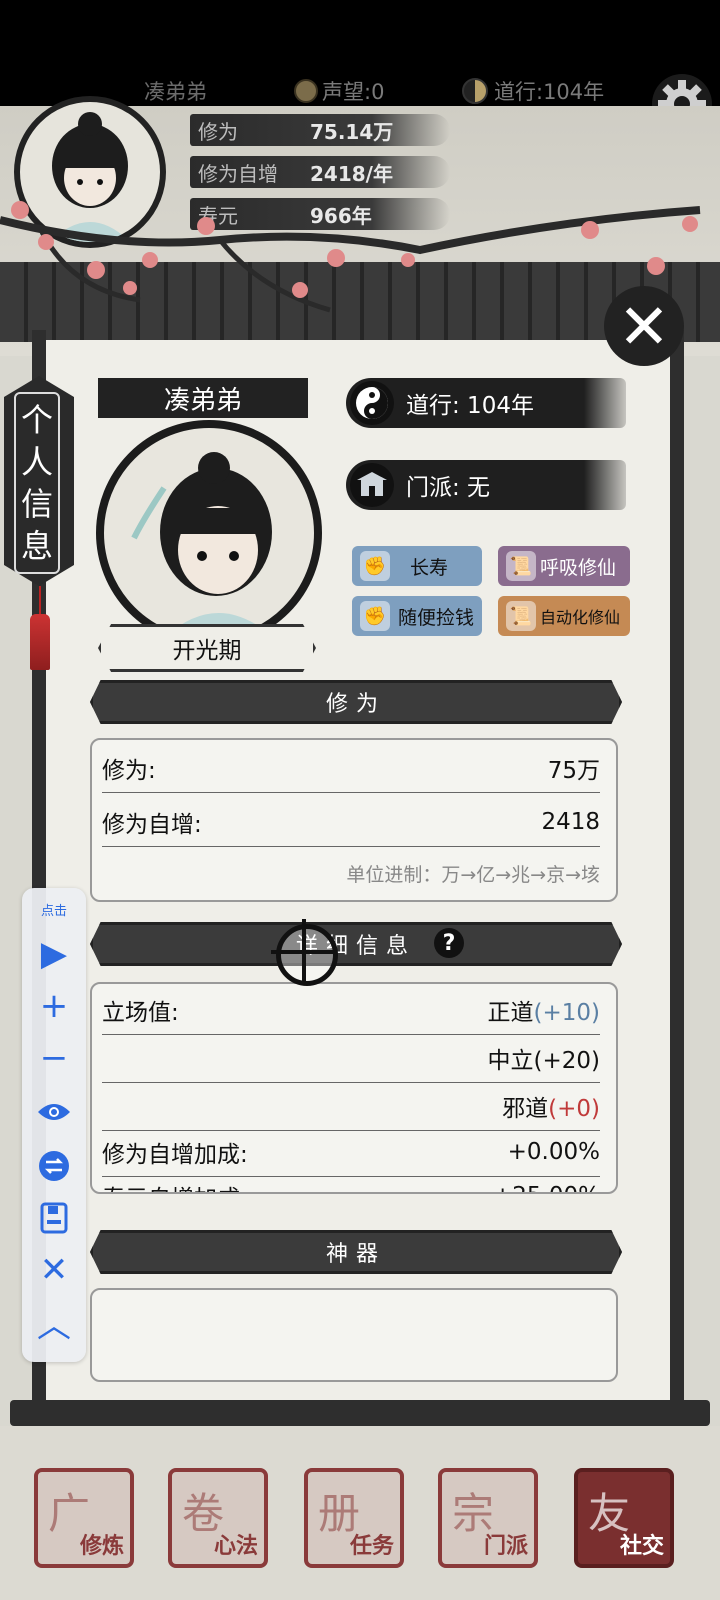 This screenshot has height=1600, width=720. I want to click on character-avatar-large, so click(209, 533).